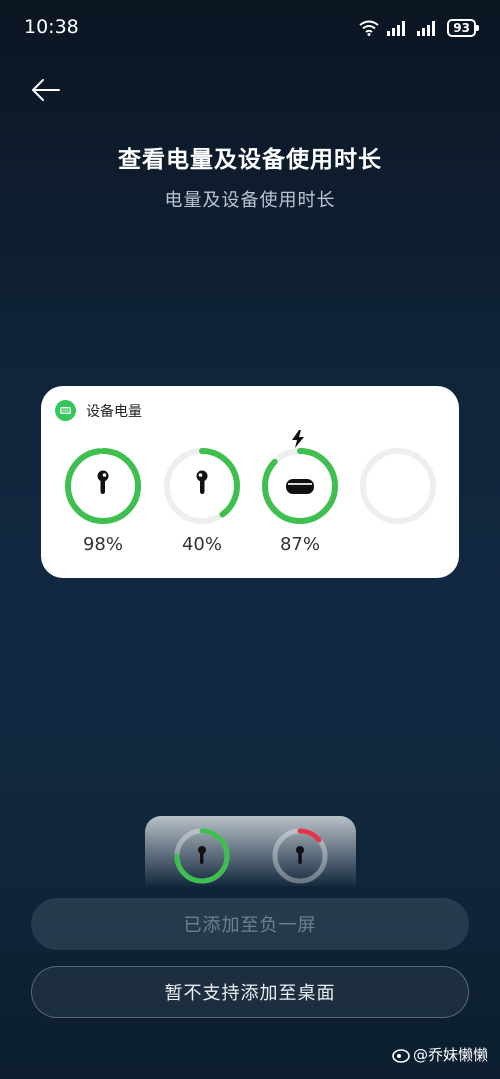 This screenshot has height=1079, width=500. Describe the element at coordinates (250, 160) in the screenshot. I see `page-title: 查看电量及设备使用时长` at that location.